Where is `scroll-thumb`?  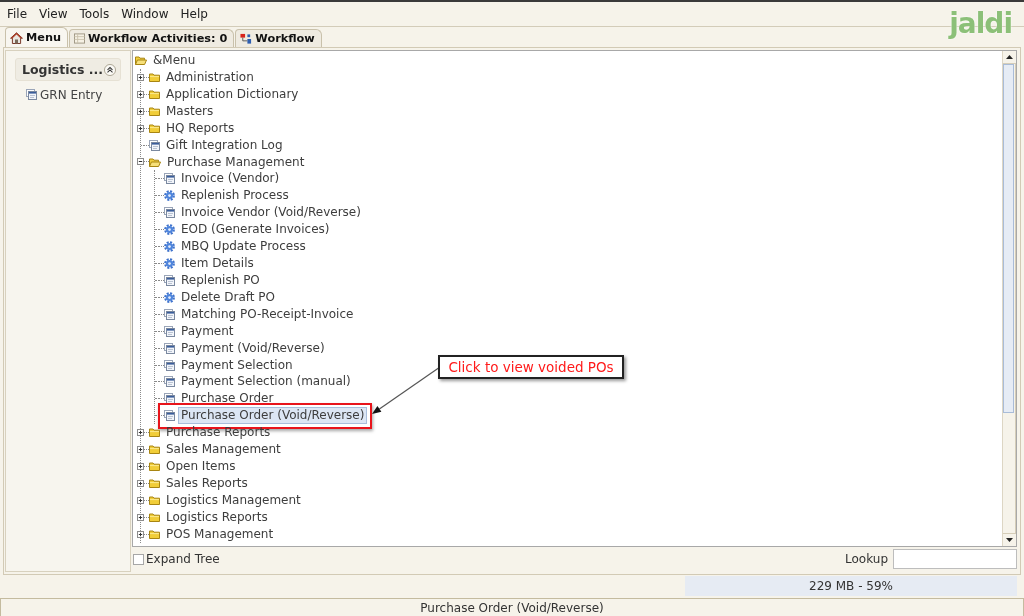 scroll-thumb is located at coordinates (1008, 239).